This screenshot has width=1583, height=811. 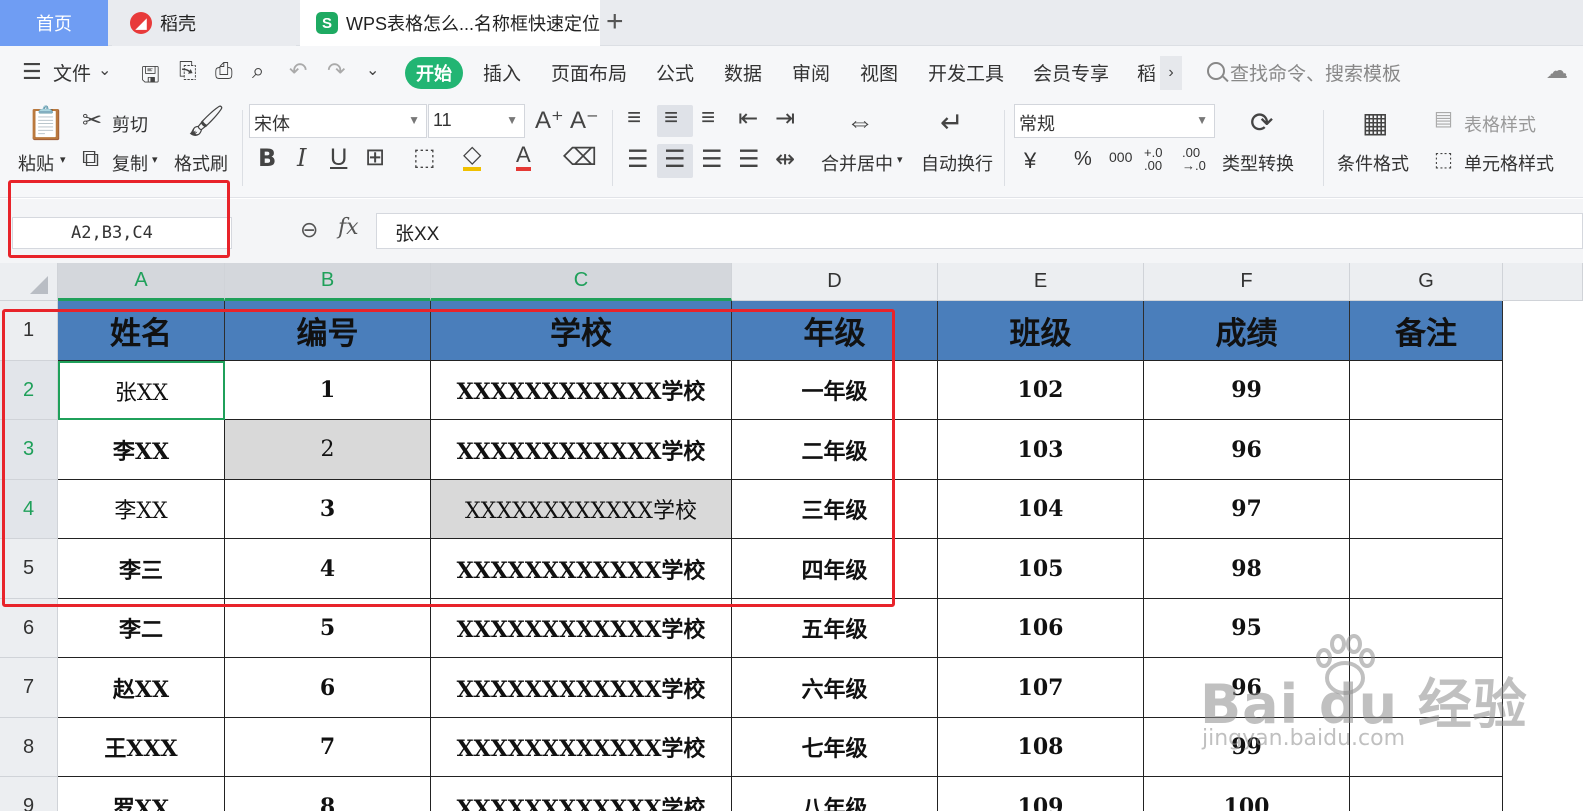 I want to click on cell-b6: 5, so click(x=328, y=628).